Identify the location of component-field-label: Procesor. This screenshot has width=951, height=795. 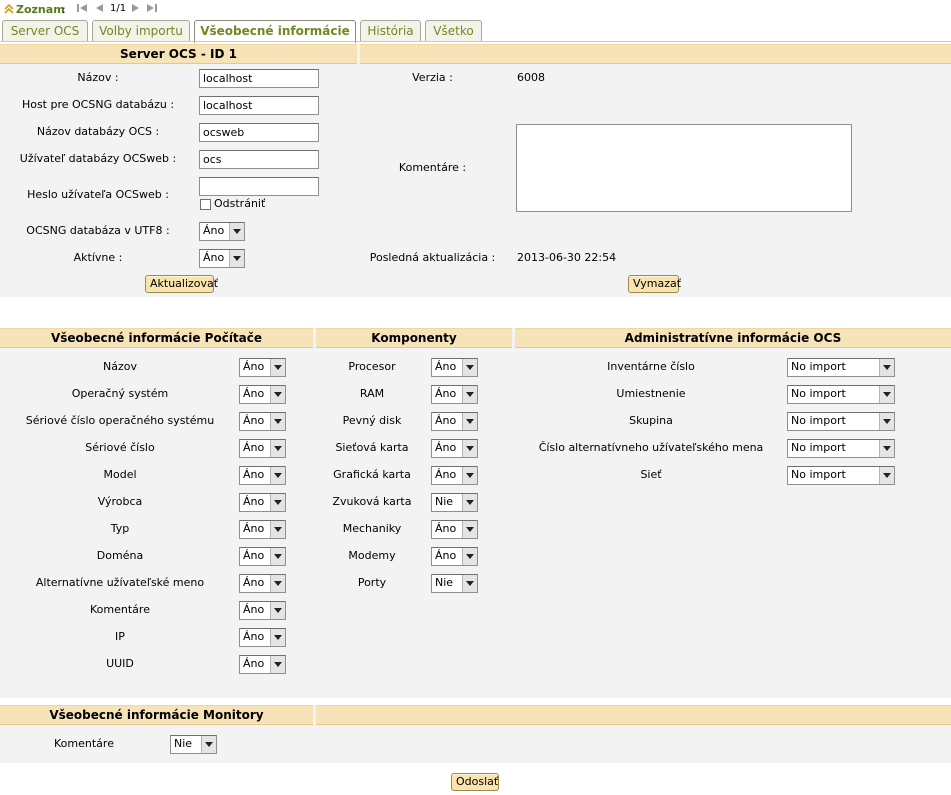
(372, 366).